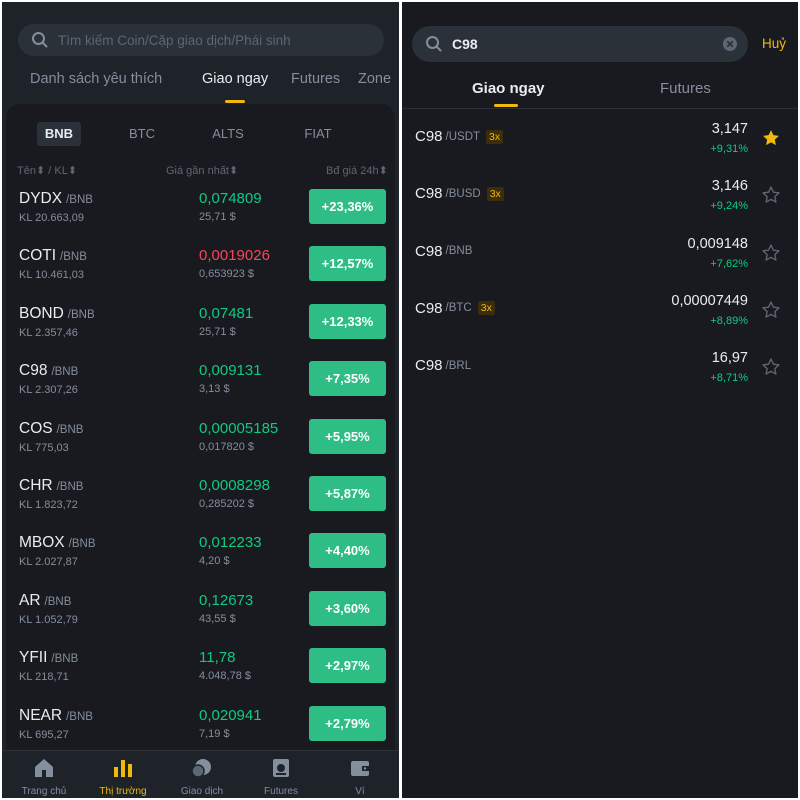 This screenshot has width=800, height=800. Describe the element at coordinates (729, 206) in the screenshot. I see `change-percent: +9,24%` at that location.